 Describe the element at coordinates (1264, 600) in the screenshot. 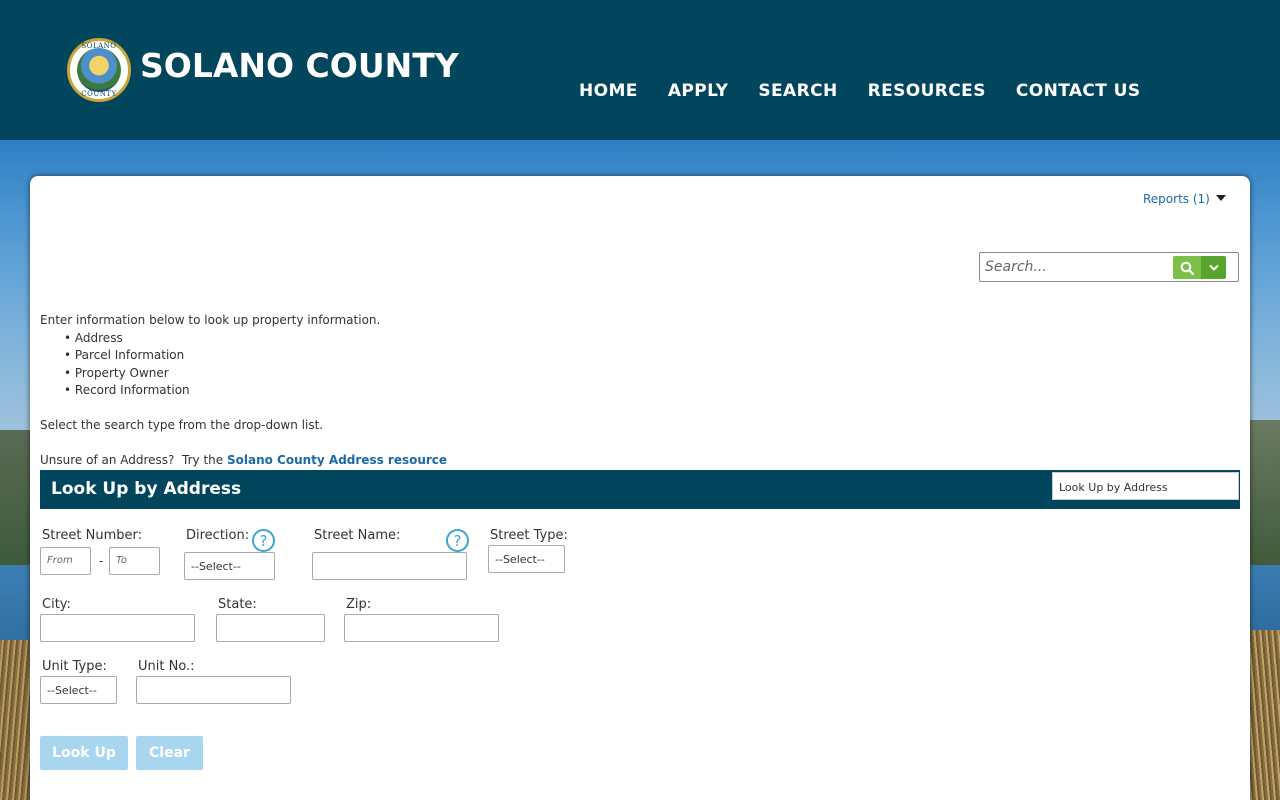

I see `background-water-right` at that location.